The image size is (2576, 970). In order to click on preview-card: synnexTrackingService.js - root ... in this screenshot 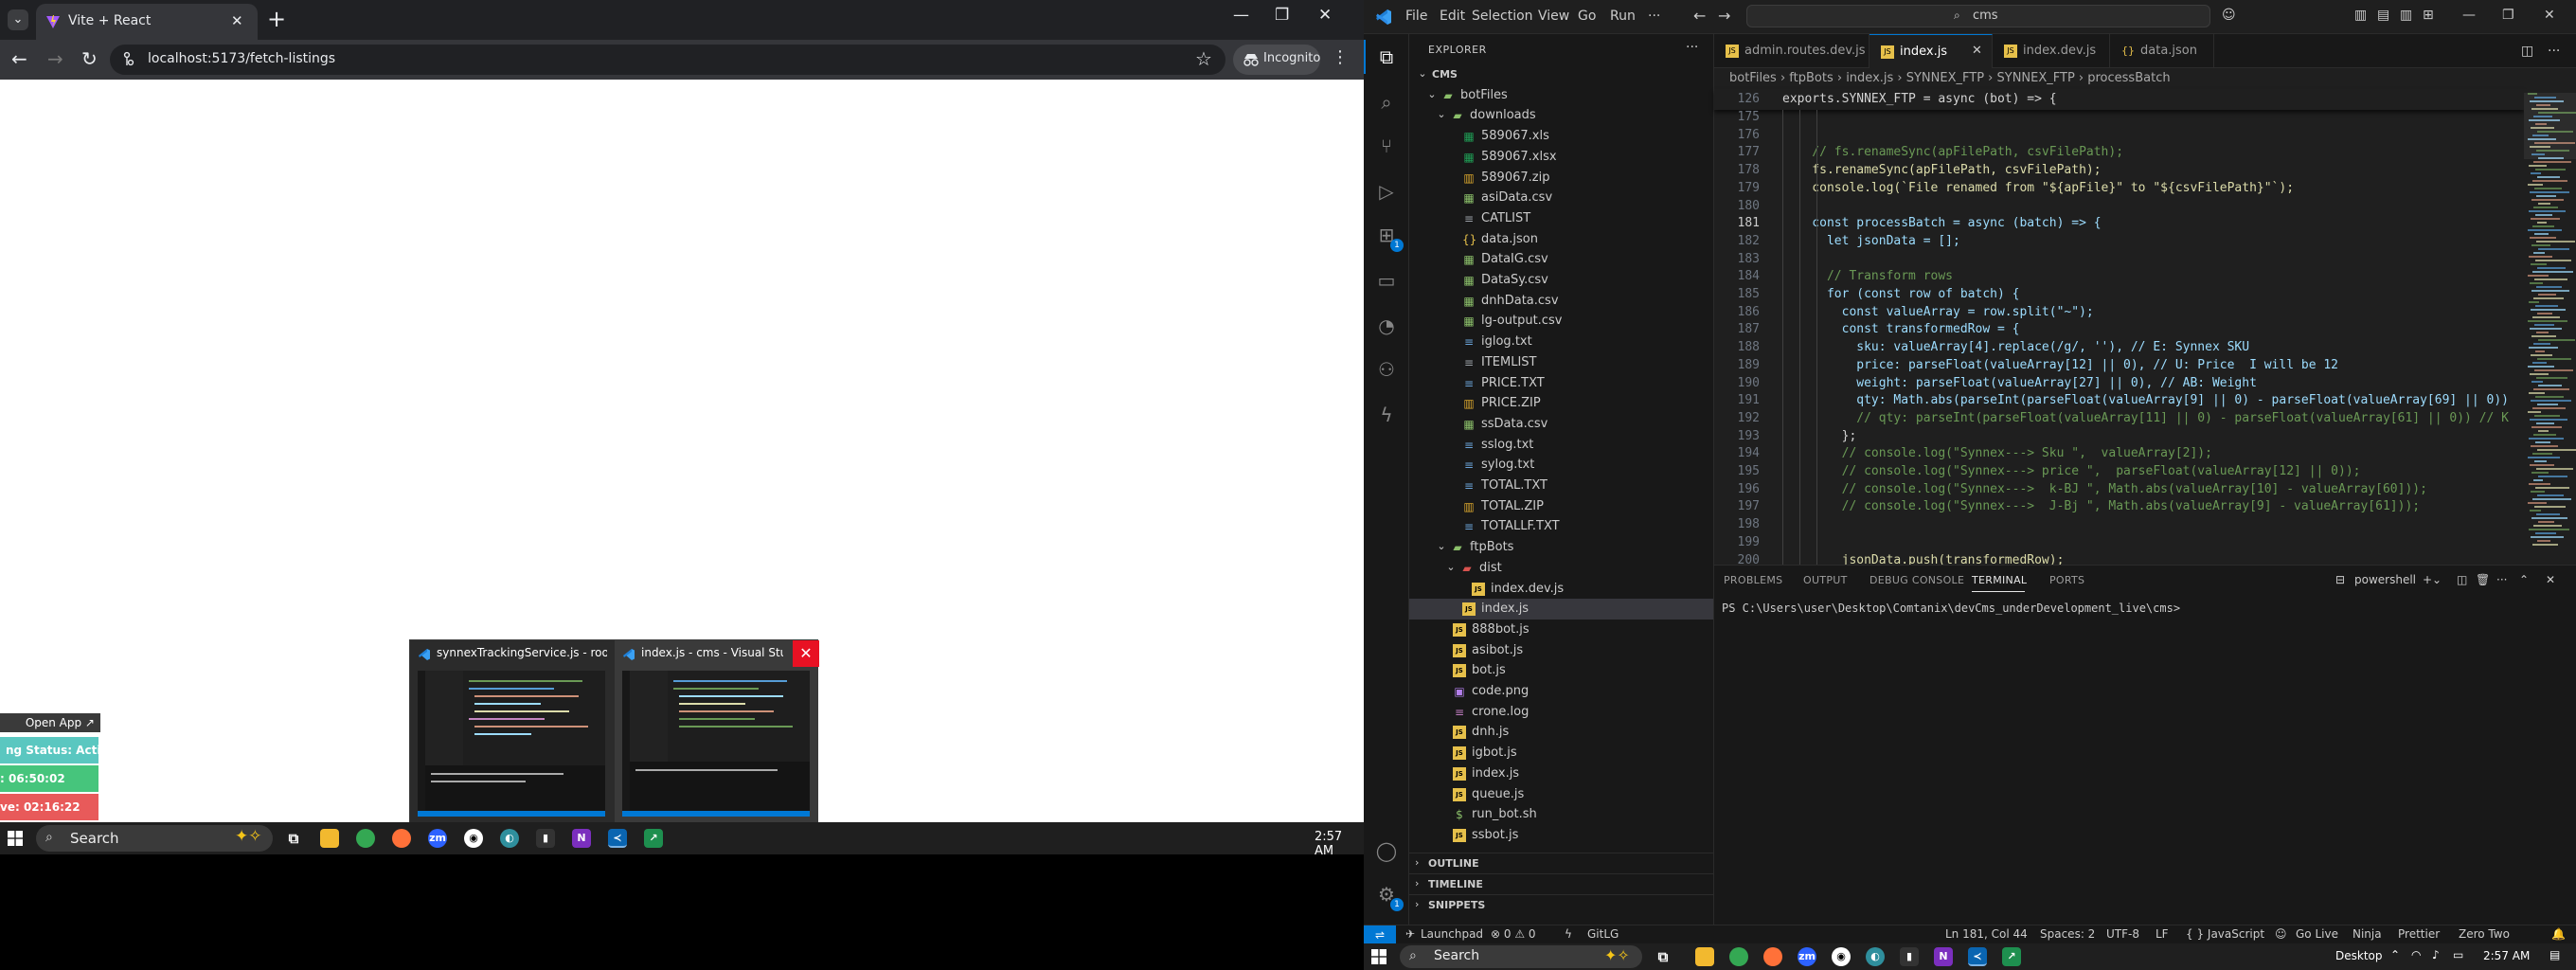, I will do `click(511, 732)`.